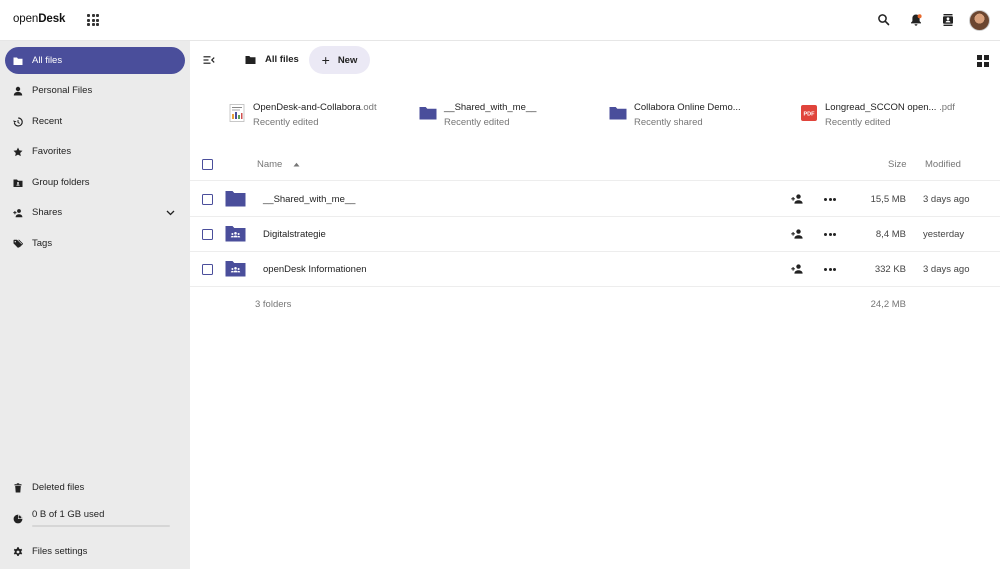 This screenshot has width=1000, height=569. Describe the element at coordinates (294, 234) in the screenshot. I see `file-name: Digitalstrategie` at that location.